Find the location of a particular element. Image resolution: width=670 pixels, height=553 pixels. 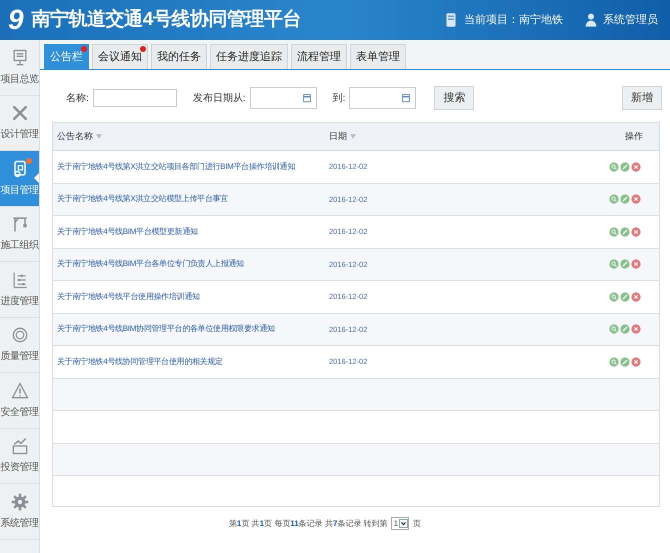

tab: 表单管理 is located at coordinates (378, 56).